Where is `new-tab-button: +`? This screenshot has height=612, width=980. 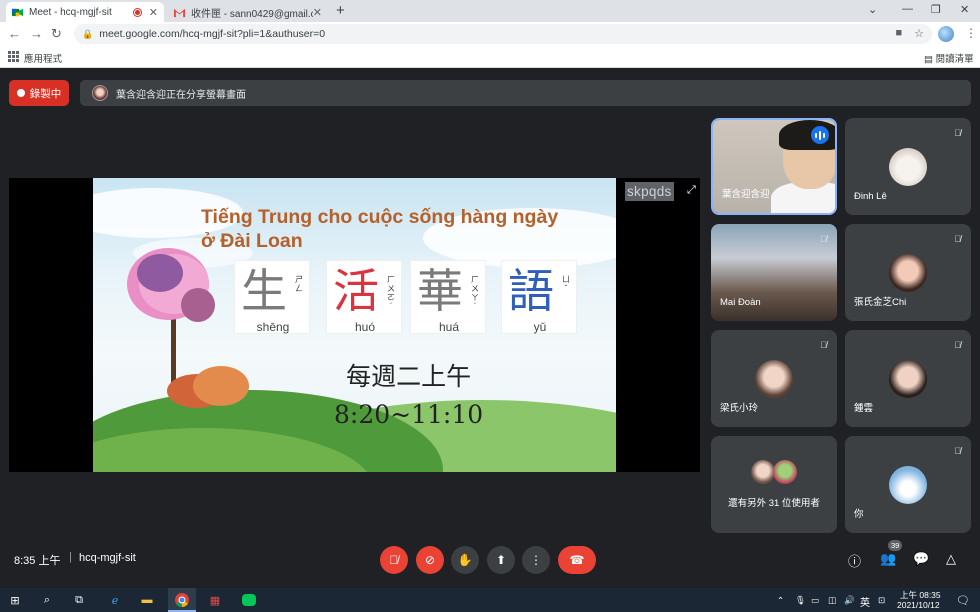 new-tab-button: + is located at coordinates (340, 10).